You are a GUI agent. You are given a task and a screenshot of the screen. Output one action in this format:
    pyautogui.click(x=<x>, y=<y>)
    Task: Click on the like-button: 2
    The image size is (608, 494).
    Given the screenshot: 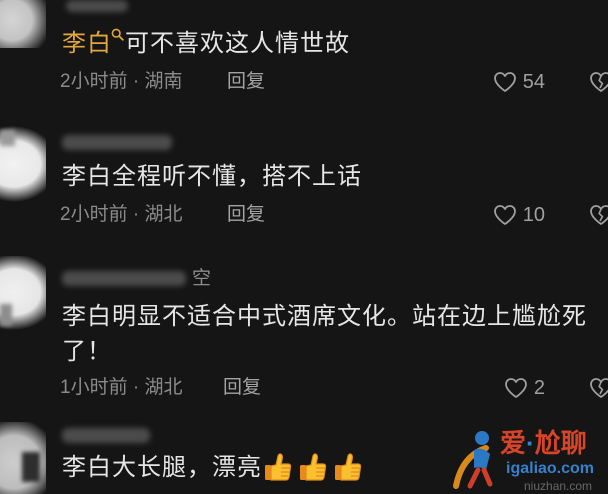 What is the action you would take?
    pyautogui.click(x=524, y=388)
    